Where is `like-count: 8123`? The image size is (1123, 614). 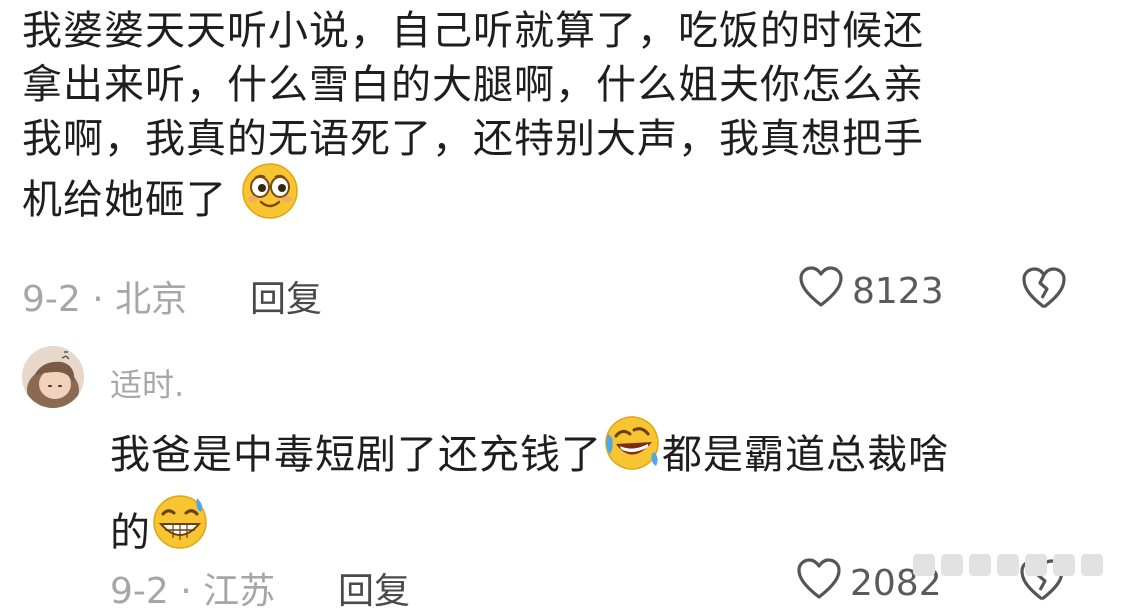
like-count: 8123 is located at coordinates (898, 291).